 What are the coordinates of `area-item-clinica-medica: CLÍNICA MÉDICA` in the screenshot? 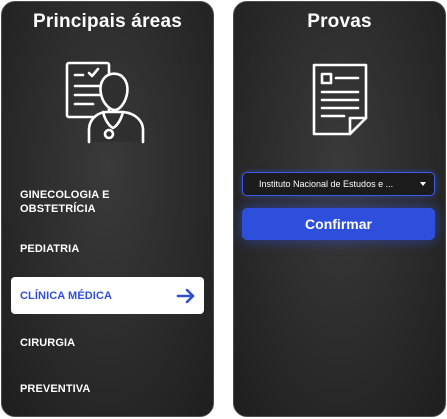 It's located at (107, 295).